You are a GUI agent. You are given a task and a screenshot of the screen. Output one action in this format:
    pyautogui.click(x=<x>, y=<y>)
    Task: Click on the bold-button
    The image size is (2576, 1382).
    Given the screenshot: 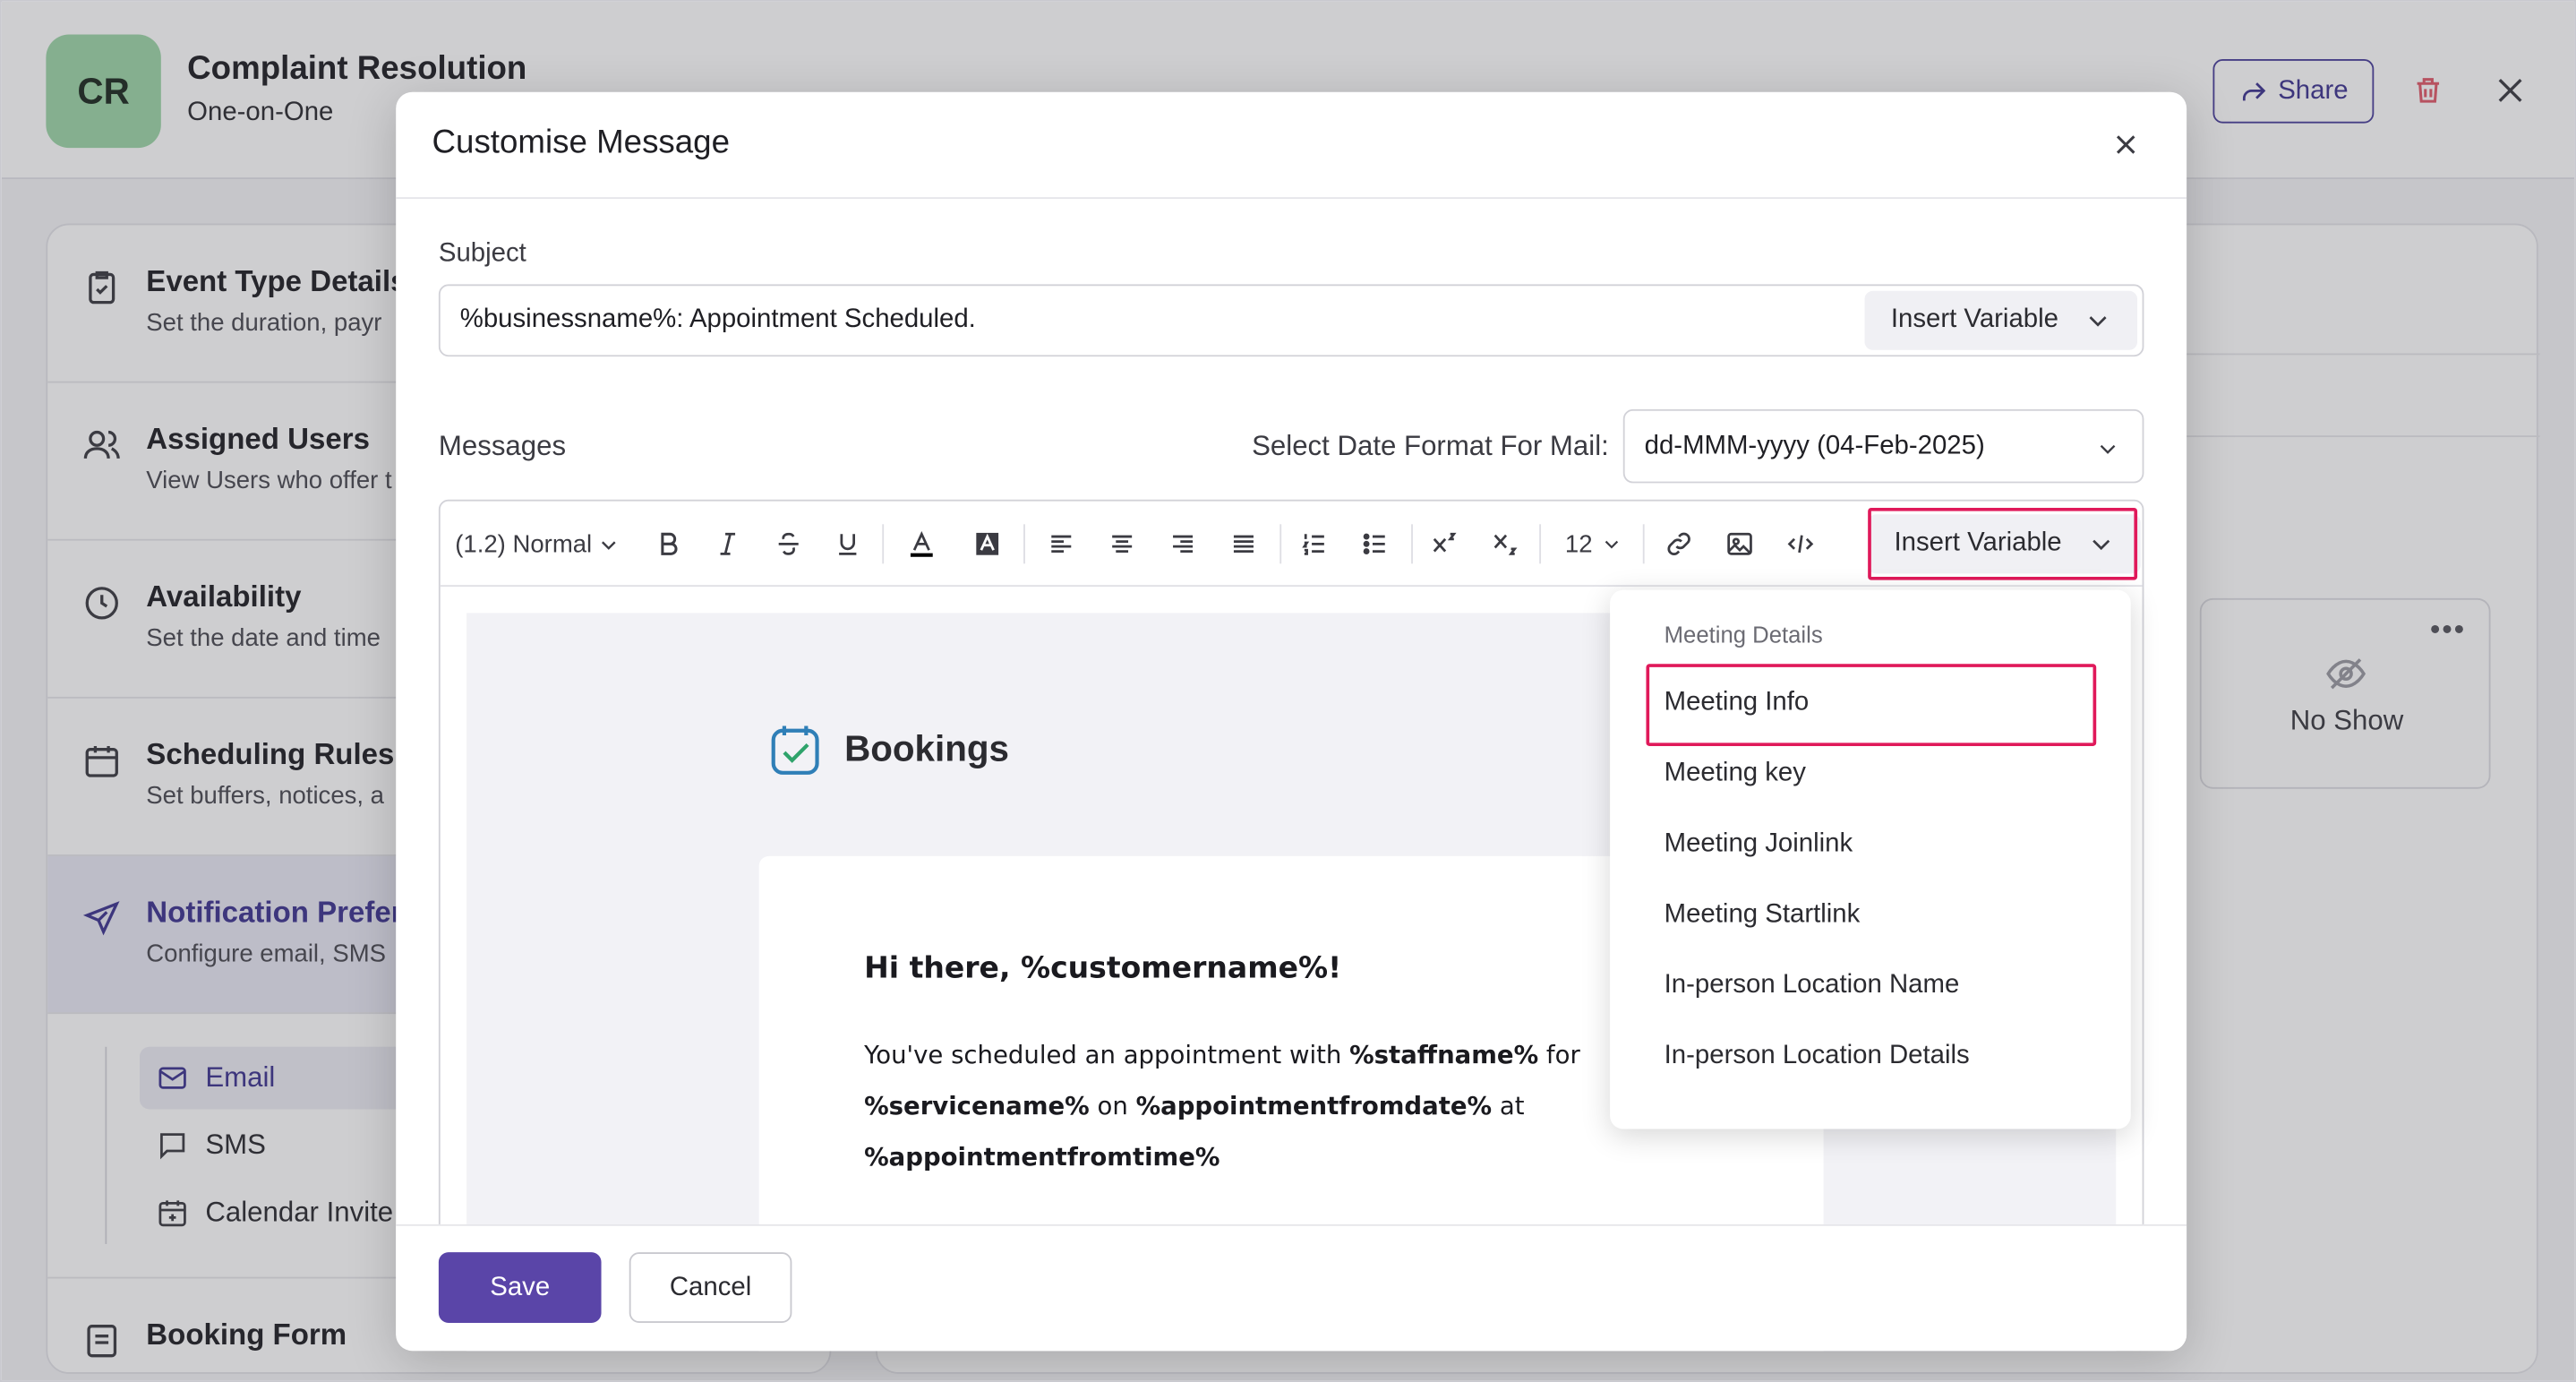 What is the action you would take?
    pyautogui.click(x=669, y=543)
    